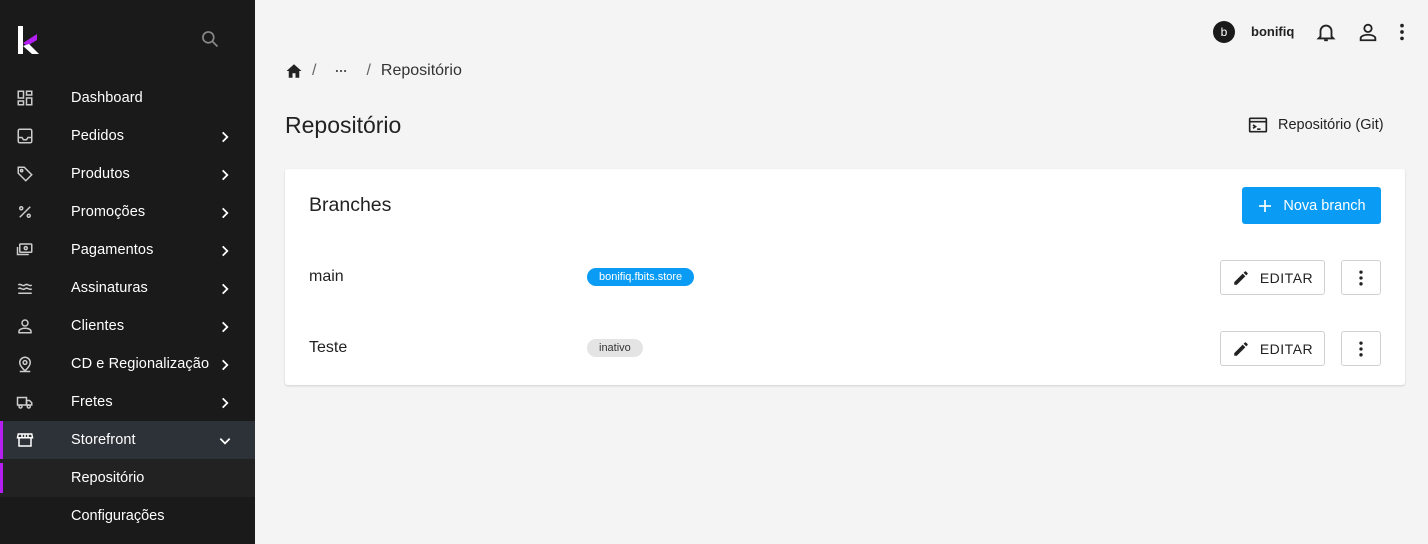 The height and width of the screenshot is (544, 1428). What do you see at coordinates (1368, 32) in the screenshot?
I see `account-icon` at bounding box center [1368, 32].